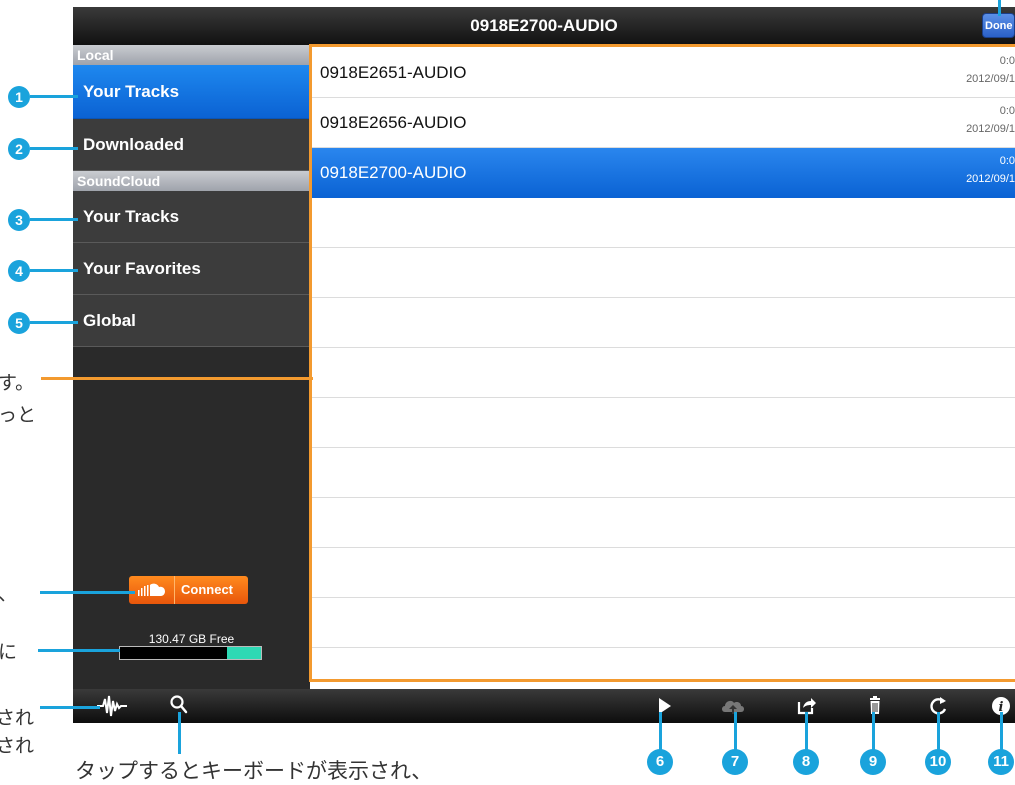 This screenshot has height=785, width=1015. Describe the element at coordinates (664, 706) in the screenshot. I see `play-icon` at that location.